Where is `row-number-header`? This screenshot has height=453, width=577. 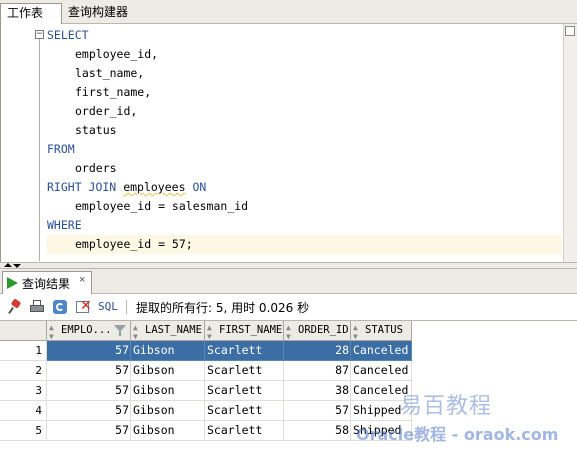 row-number-header is located at coordinates (23, 331).